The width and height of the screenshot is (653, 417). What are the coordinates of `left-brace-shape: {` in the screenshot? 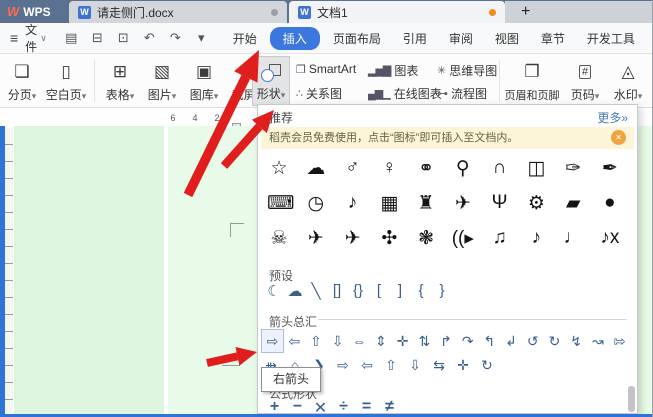 It's located at (421, 291).